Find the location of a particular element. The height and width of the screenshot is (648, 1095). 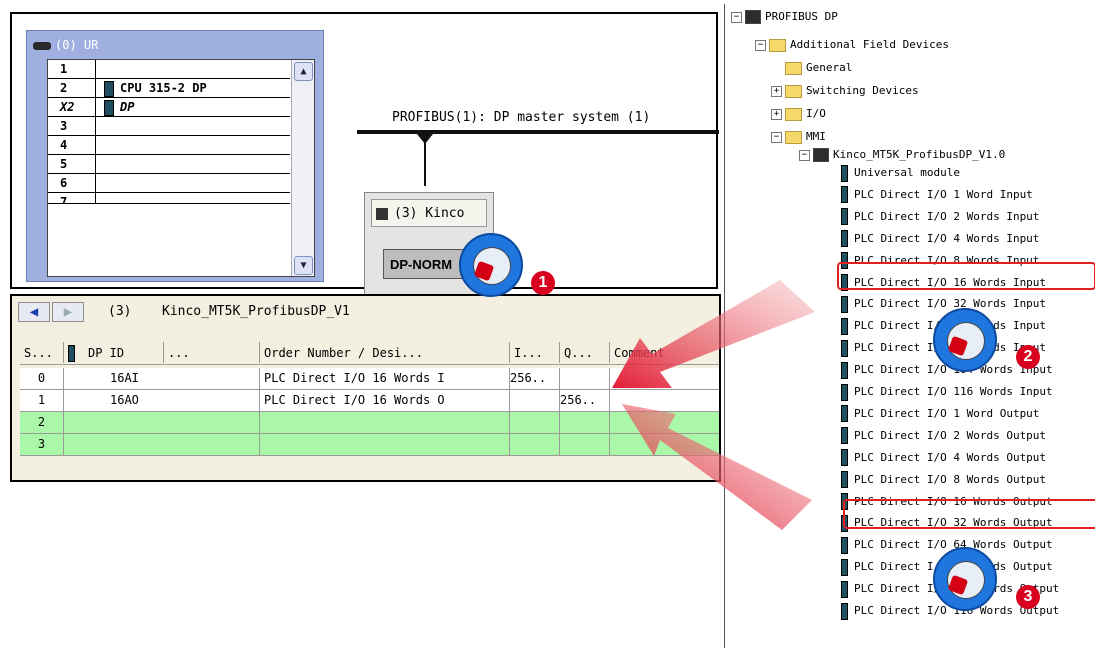

step-badge-3: 3 is located at coordinates (1028, 597).